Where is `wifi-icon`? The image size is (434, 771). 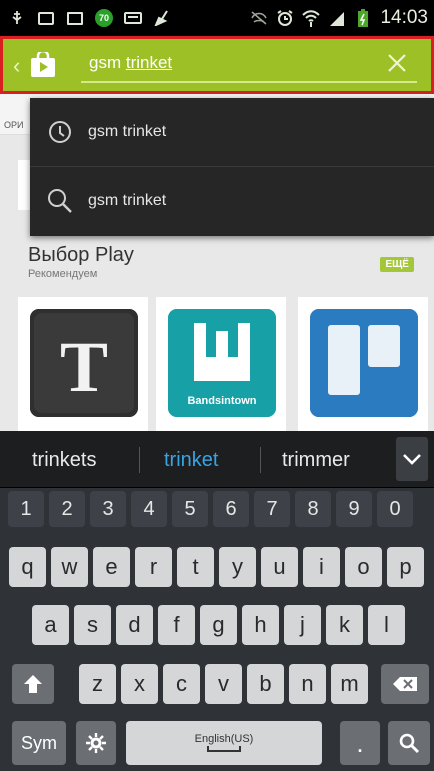 wifi-icon is located at coordinates (311, 18).